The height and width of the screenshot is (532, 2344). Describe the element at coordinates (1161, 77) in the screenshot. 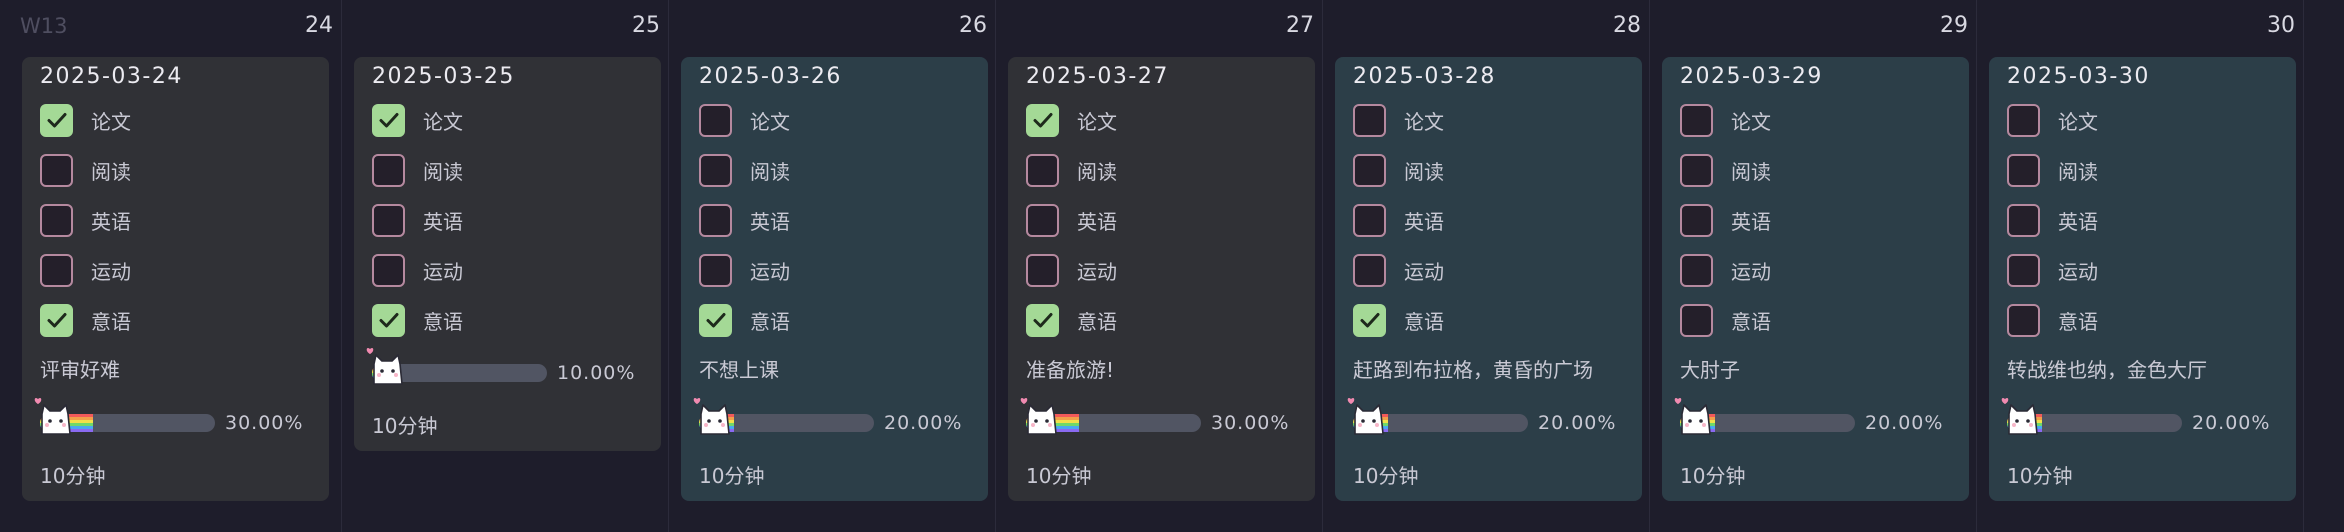

I see `card-date: 2025-03-27` at that location.